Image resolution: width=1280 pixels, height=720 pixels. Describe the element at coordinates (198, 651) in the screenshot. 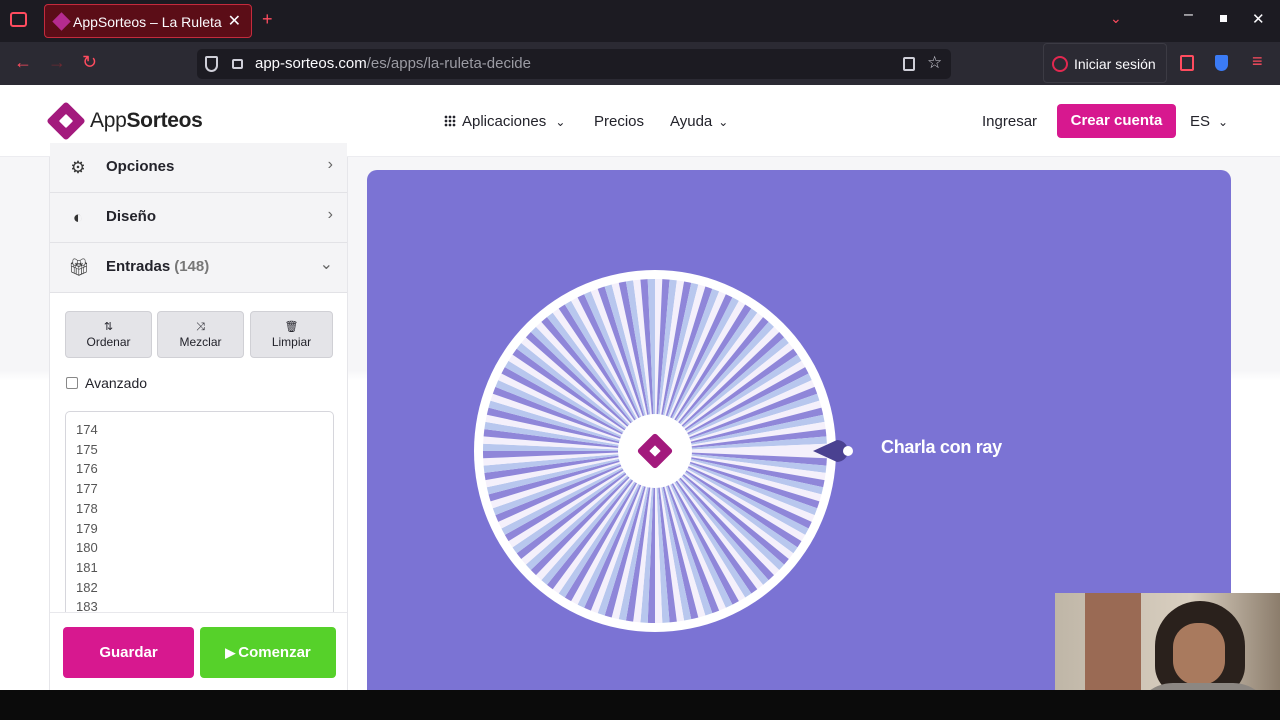

I see `action-bar: Guardar ▶ Comenzar` at that location.